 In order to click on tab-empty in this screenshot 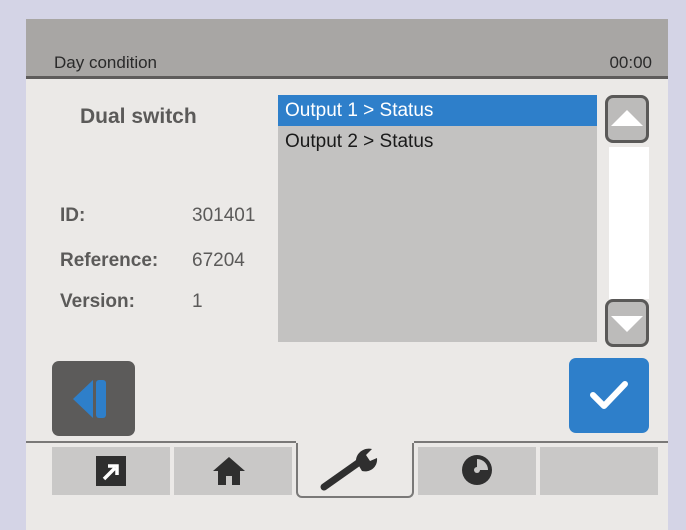, I will do `click(599, 471)`.